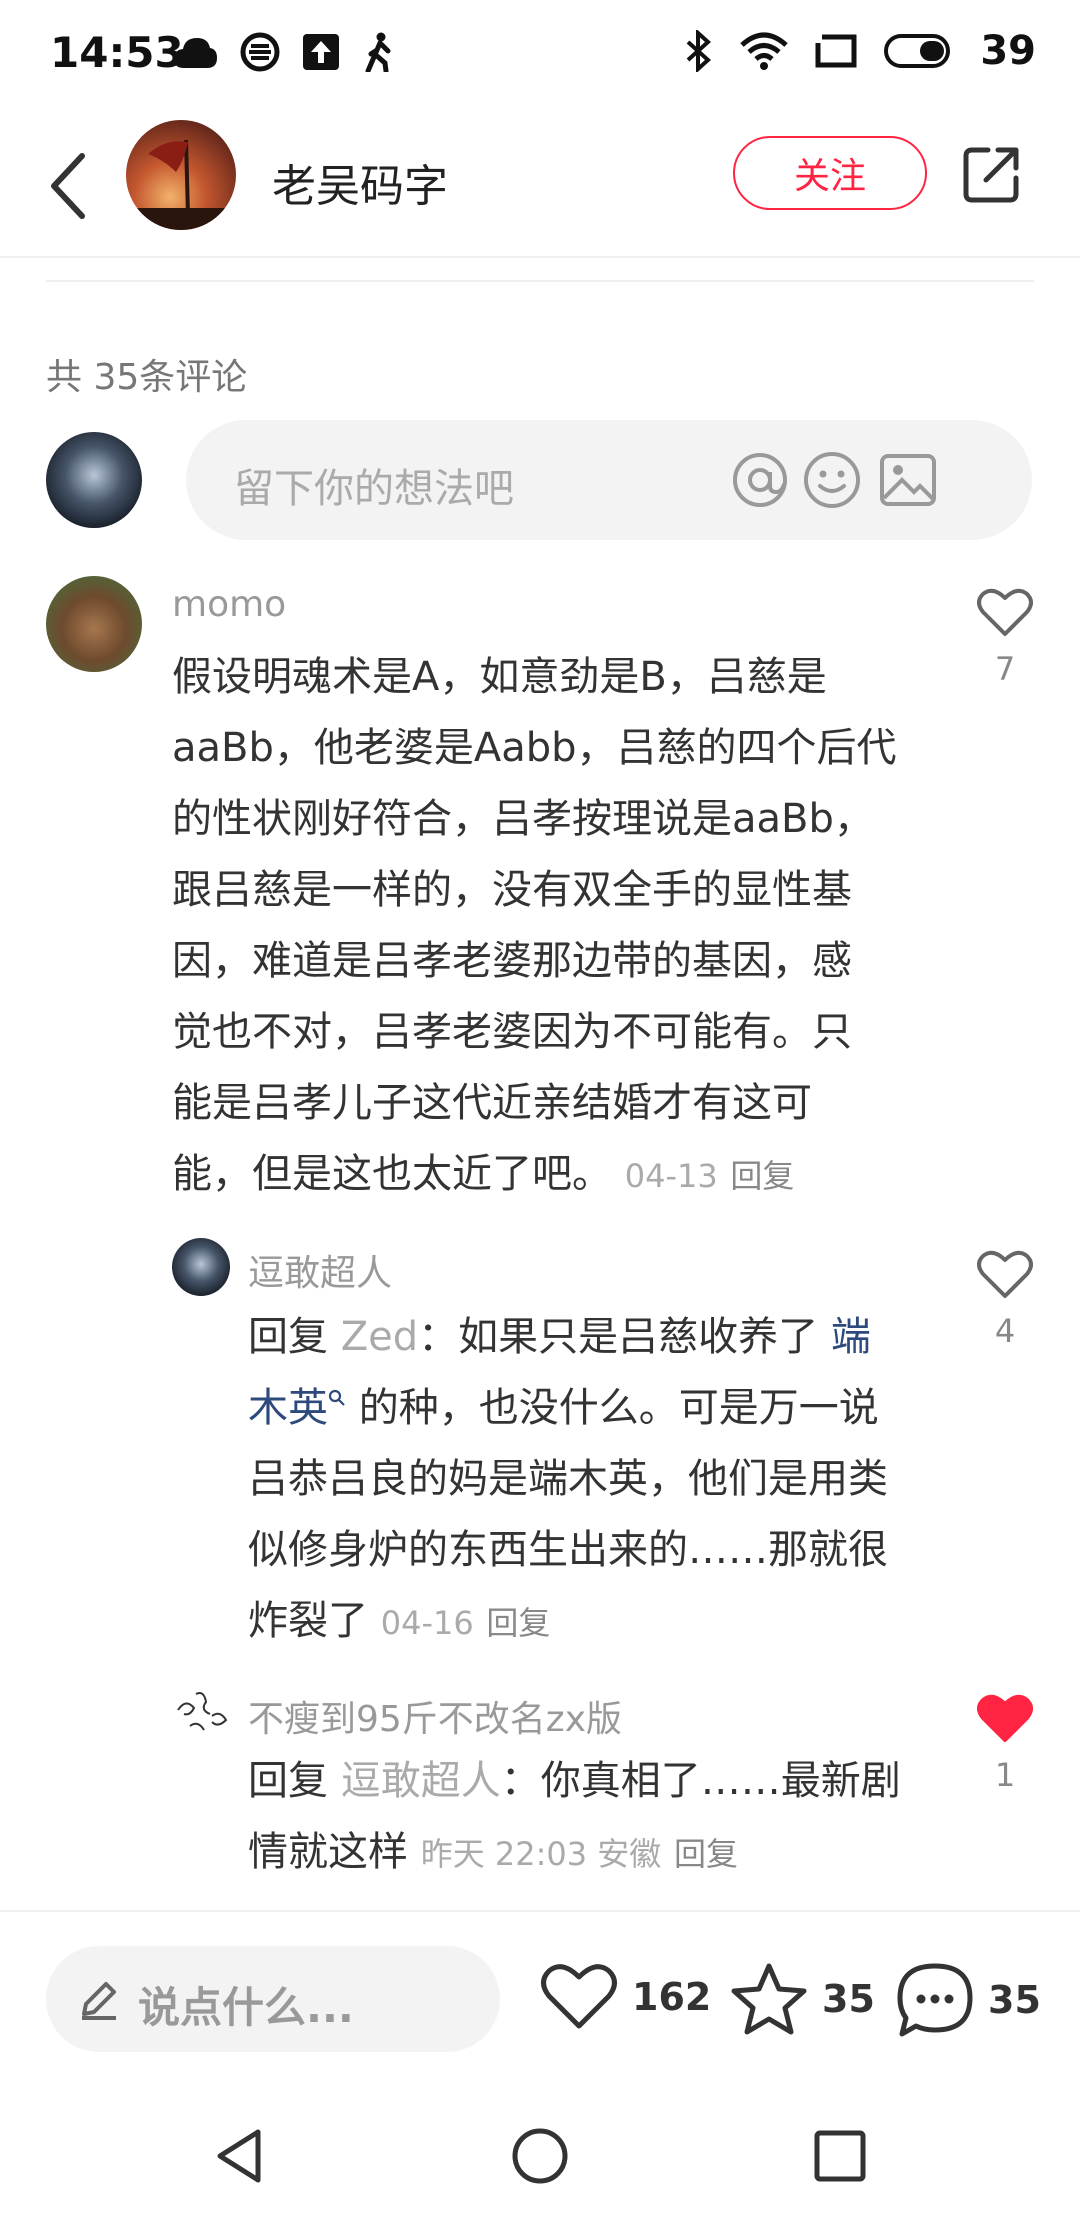  What do you see at coordinates (260, 52) in the screenshot?
I see `signal-app-icon` at bounding box center [260, 52].